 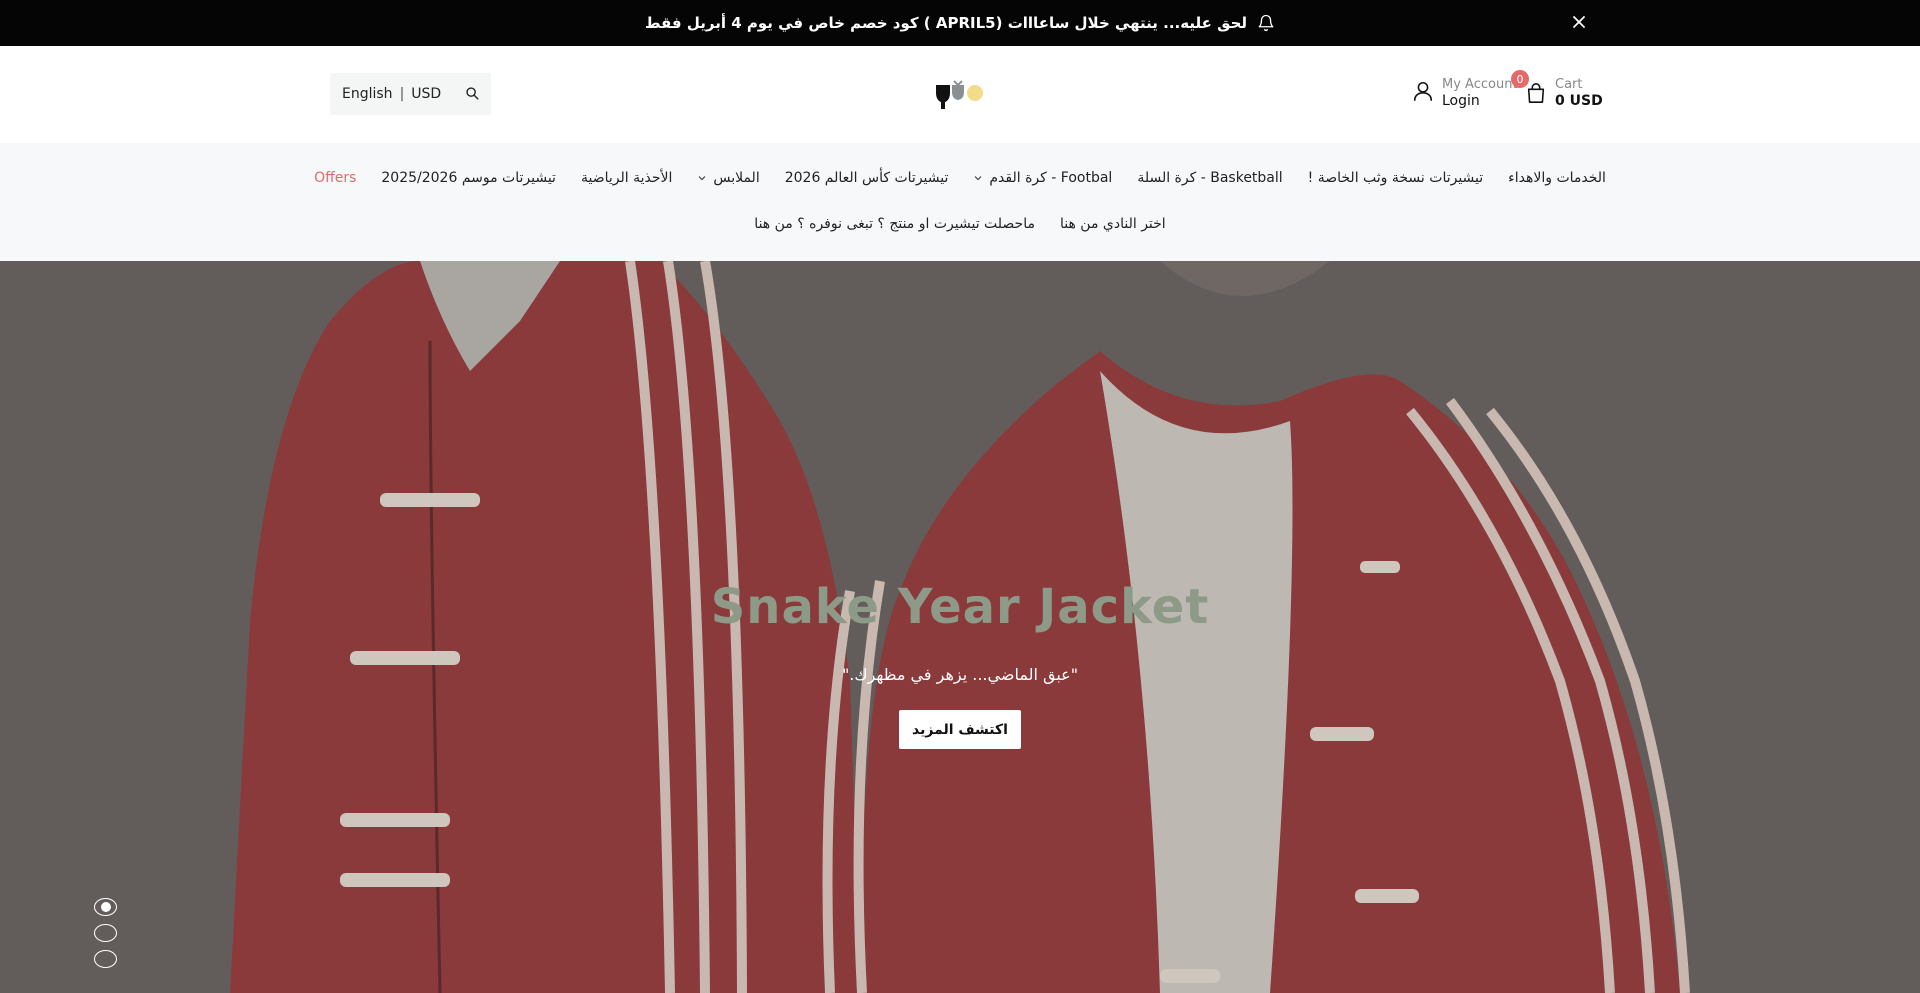 I want to click on nav-item-services: الخدمات والاهداء, so click(x=1557, y=178).